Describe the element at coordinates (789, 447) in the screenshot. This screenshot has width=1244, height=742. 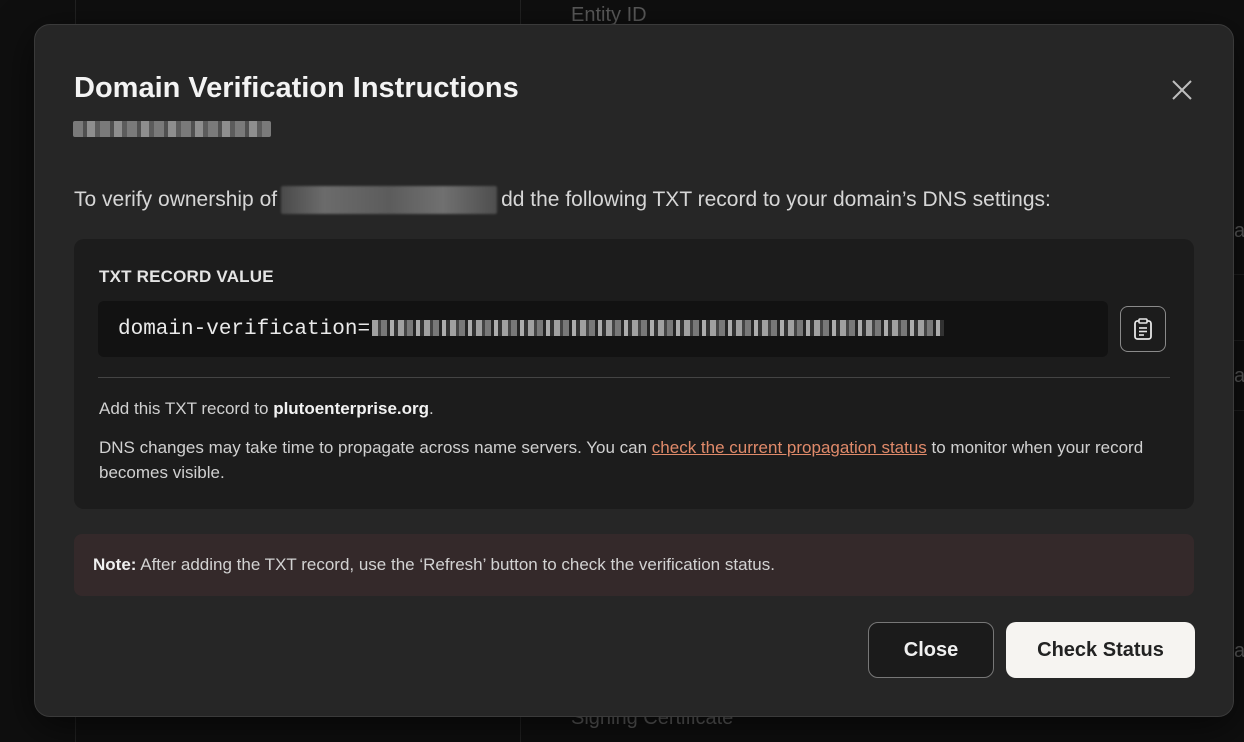
I see `propagation-status-link: check the current propagation status` at that location.